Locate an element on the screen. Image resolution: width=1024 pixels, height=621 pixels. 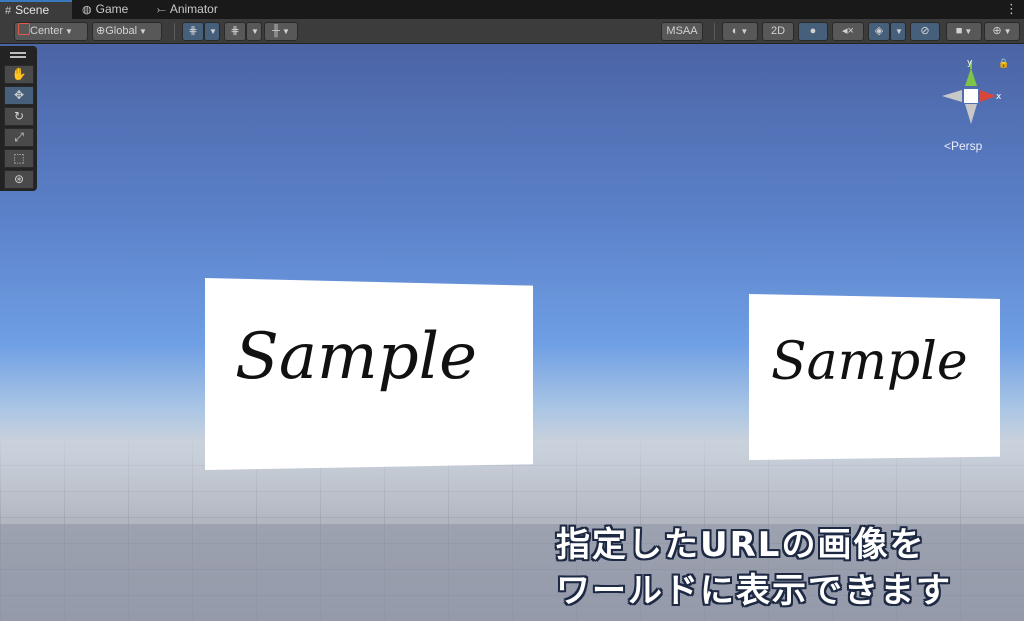
gizmo-x-label: x is located at coordinates (999, 97).